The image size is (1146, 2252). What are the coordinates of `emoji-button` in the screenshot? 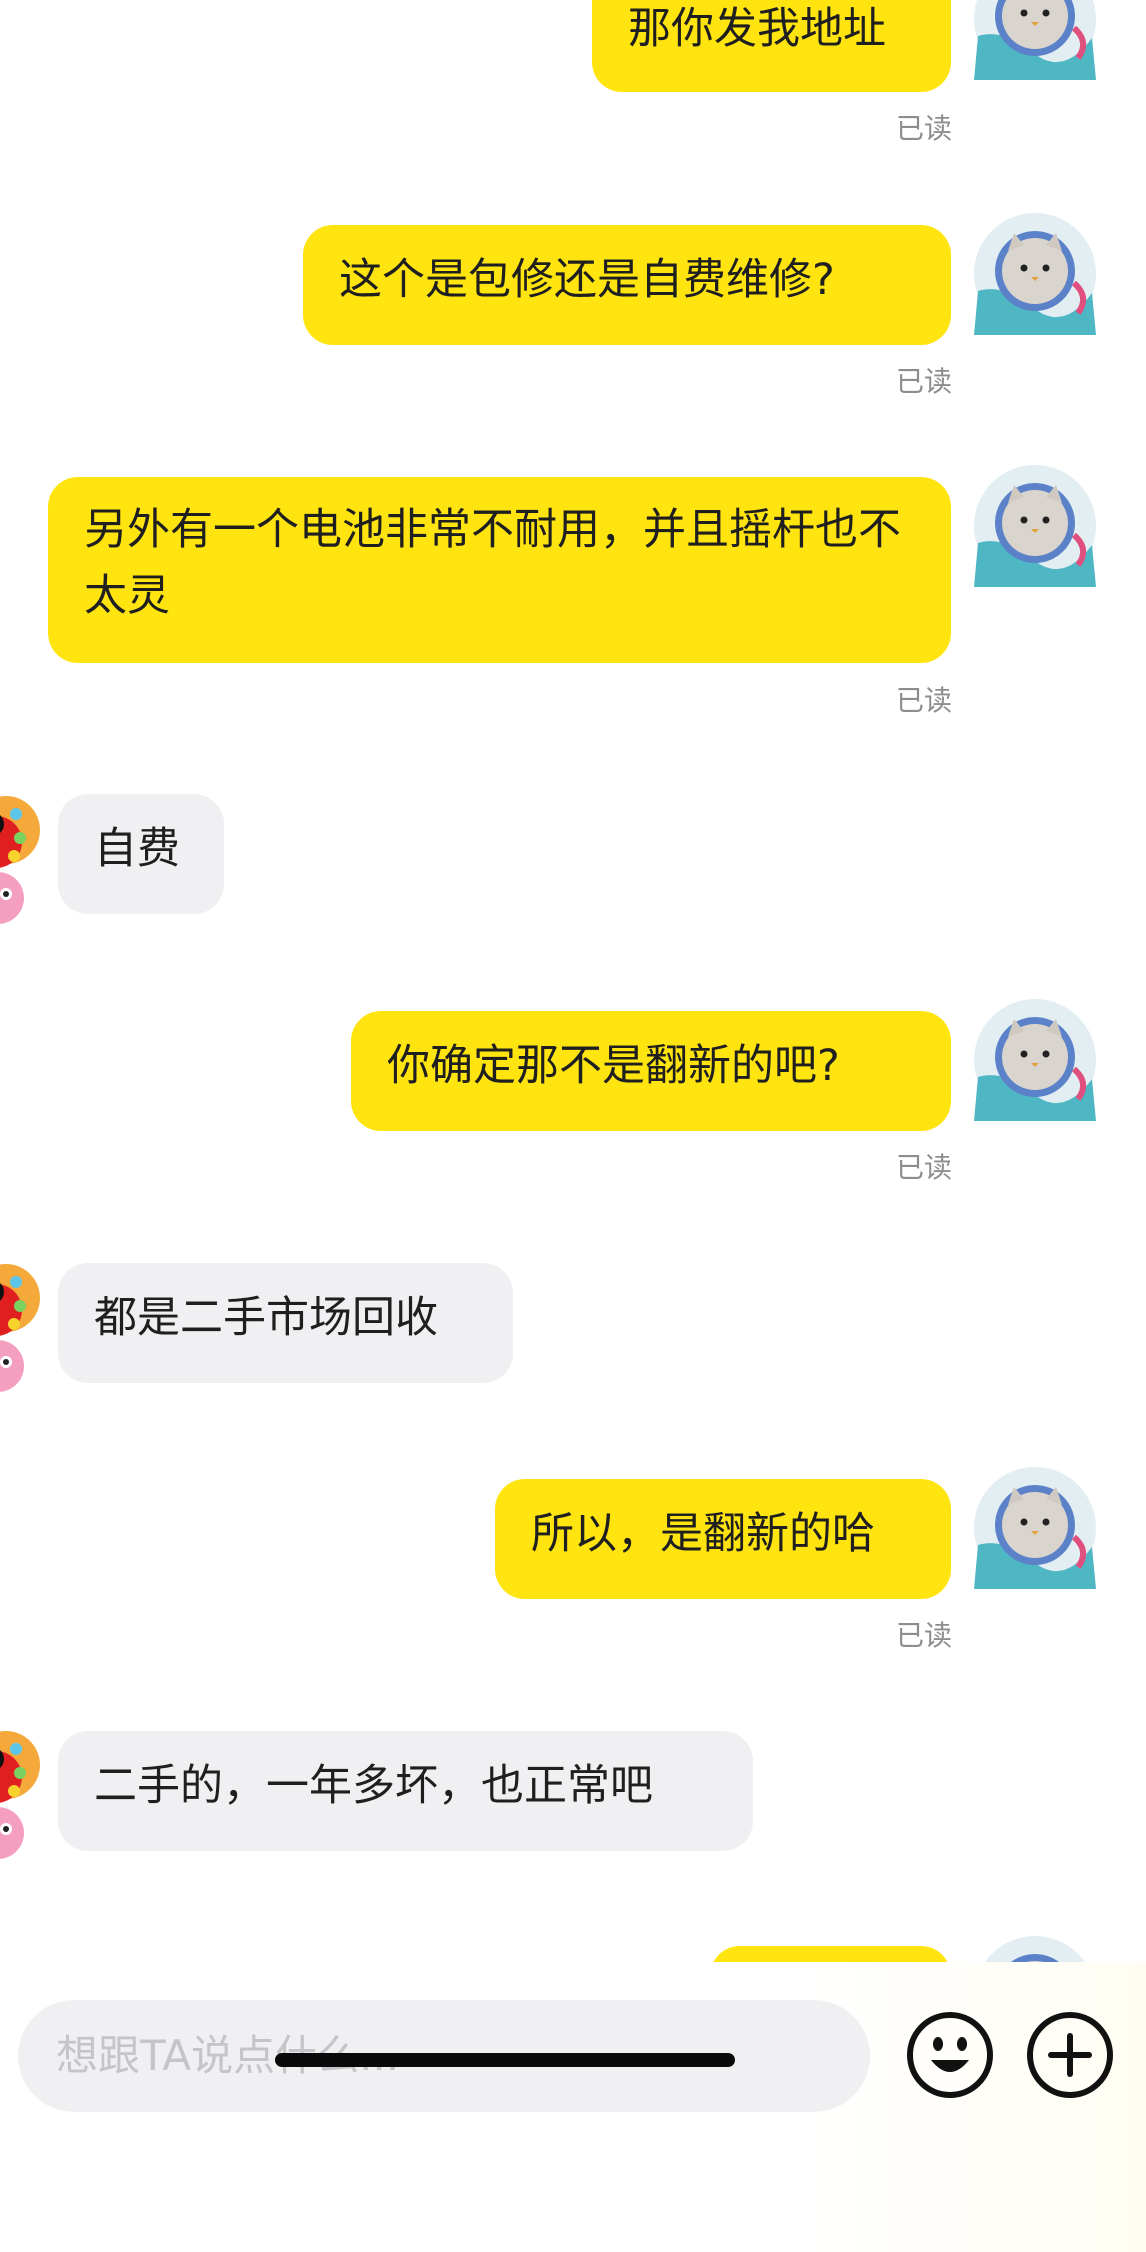 It's located at (950, 2055).